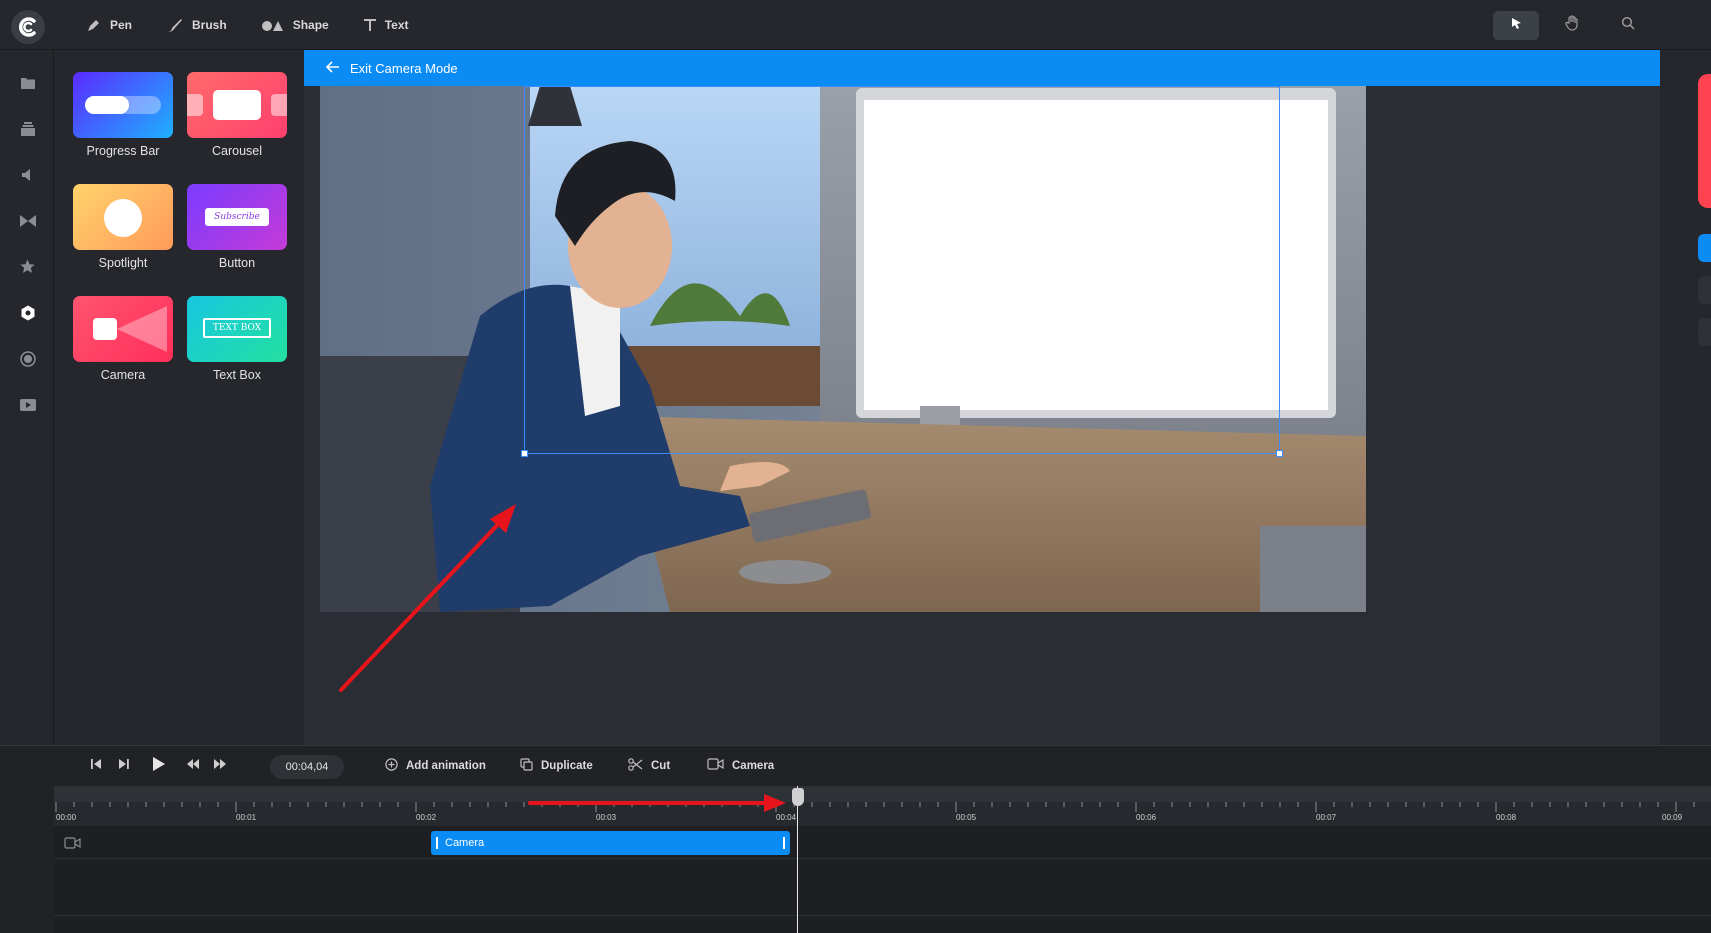 The width and height of the screenshot is (1711, 933). What do you see at coordinates (567, 766) in the screenshot?
I see `duplicate-label: Duplicate` at bounding box center [567, 766].